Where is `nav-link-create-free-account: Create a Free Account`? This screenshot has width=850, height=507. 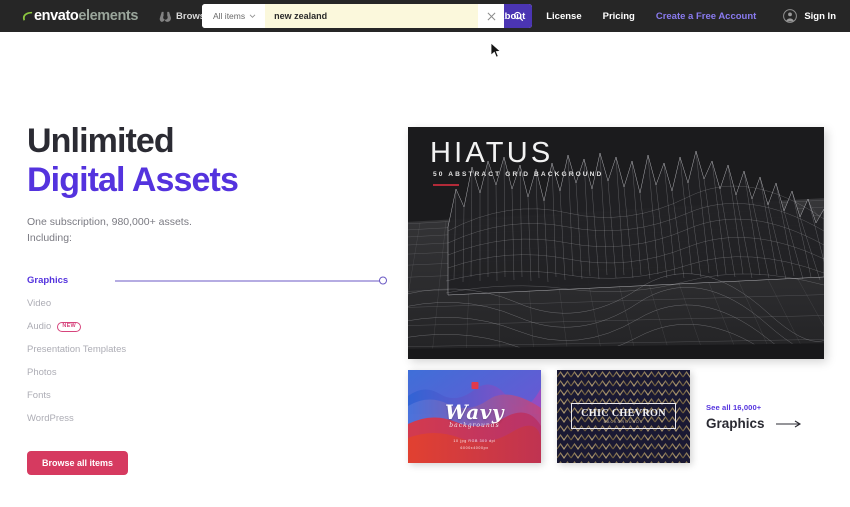
nav-link-create-free-account: Create a Free Account is located at coordinates (706, 16).